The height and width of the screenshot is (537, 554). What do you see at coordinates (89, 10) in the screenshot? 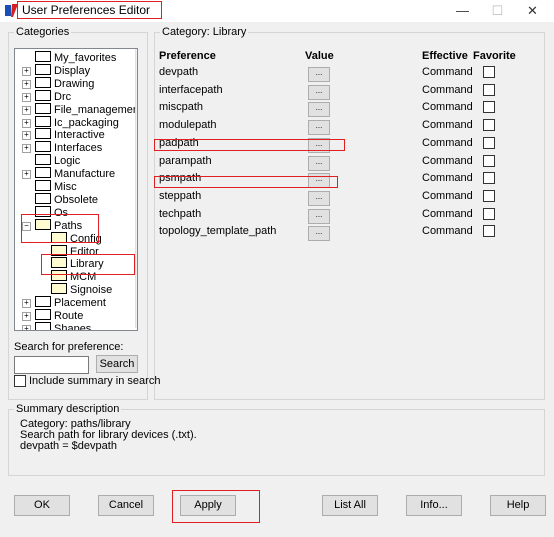
I see `title-highlight-box` at bounding box center [89, 10].